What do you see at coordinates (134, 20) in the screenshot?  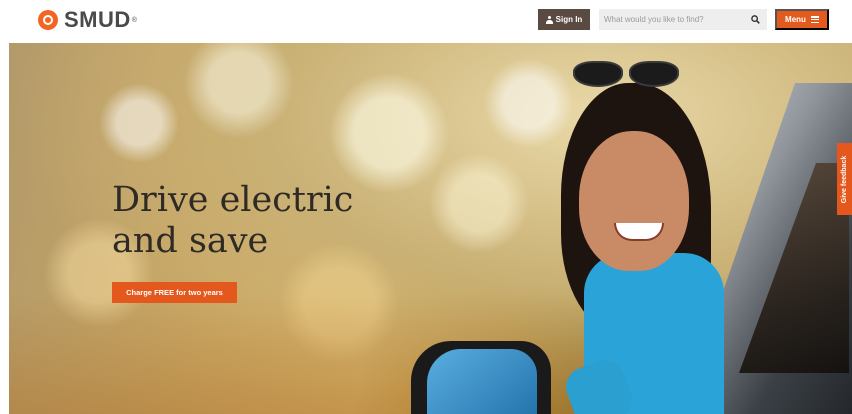 I see `logo-registered-mark: ®` at bounding box center [134, 20].